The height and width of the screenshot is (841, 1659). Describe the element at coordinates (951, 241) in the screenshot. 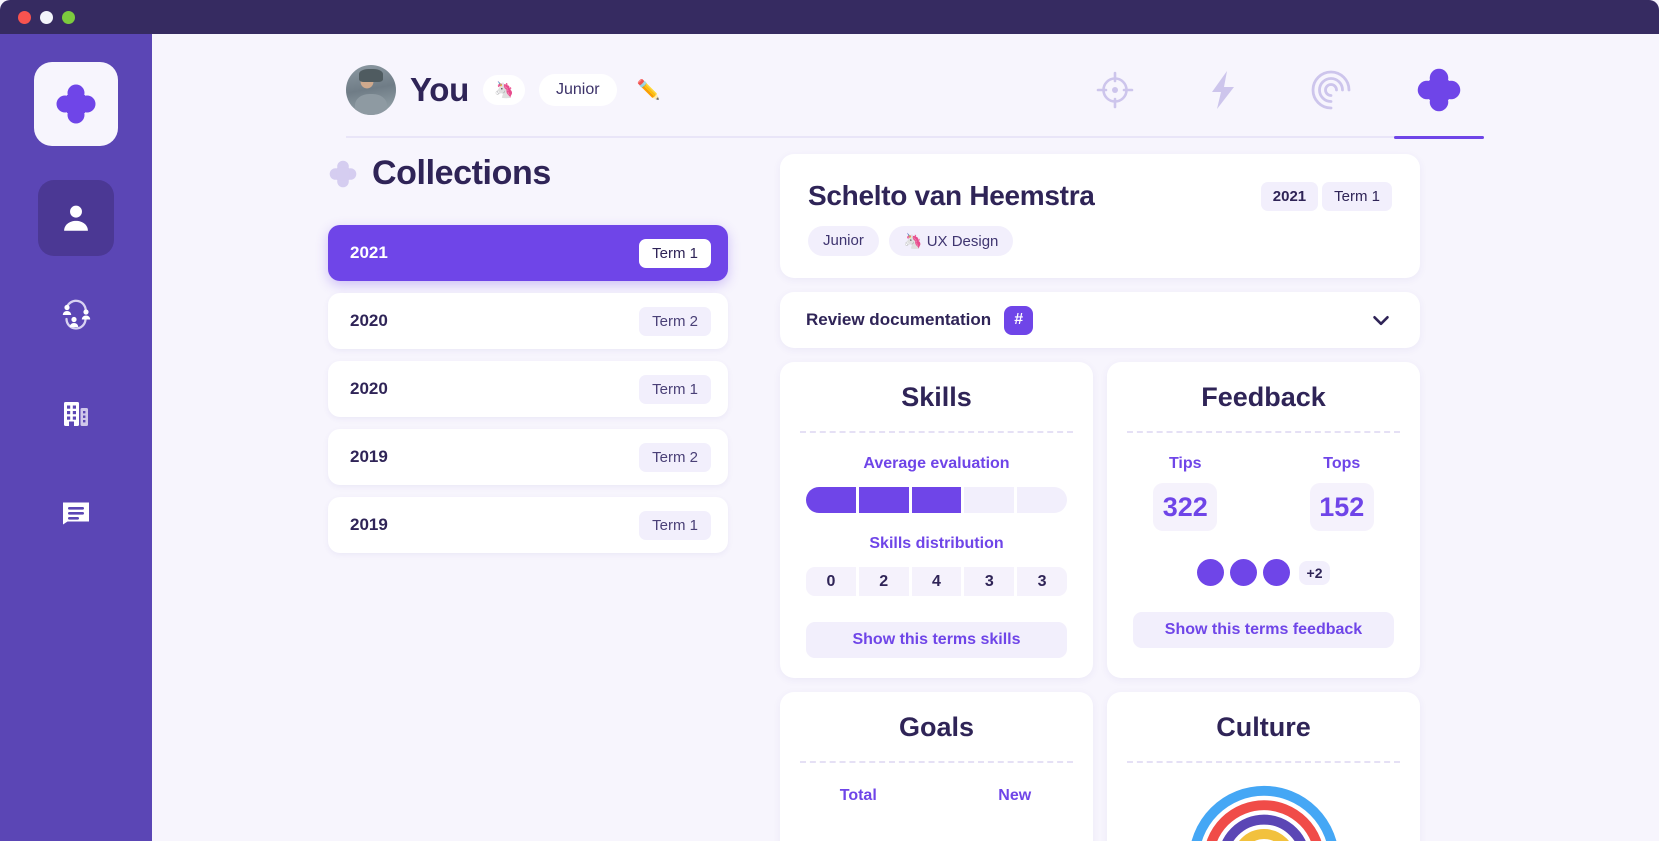

I see `profile-tag-discipline: 🦄 UX Design` at that location.